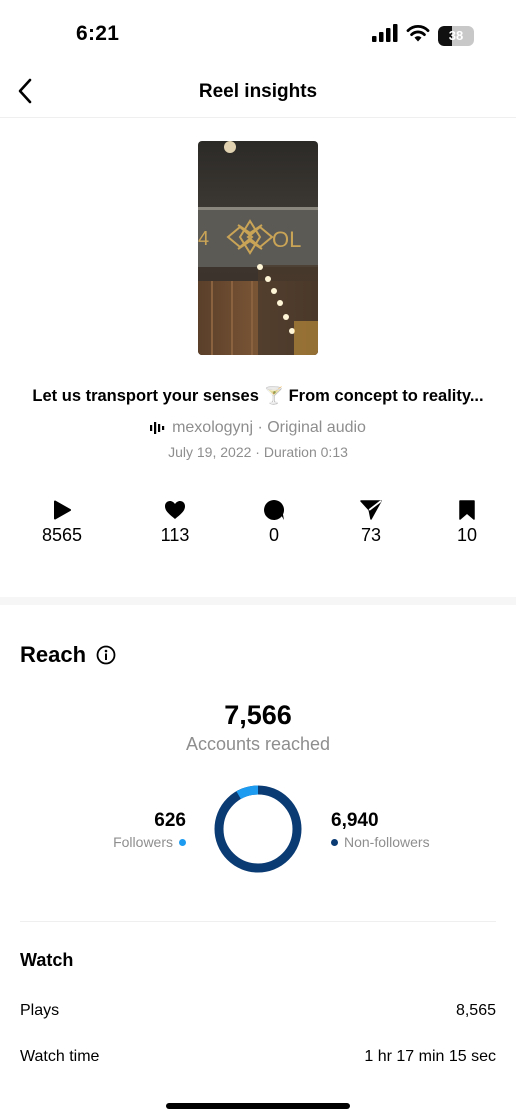  I want to click on accounts-reached-count: 7,566, so click(258, 715).